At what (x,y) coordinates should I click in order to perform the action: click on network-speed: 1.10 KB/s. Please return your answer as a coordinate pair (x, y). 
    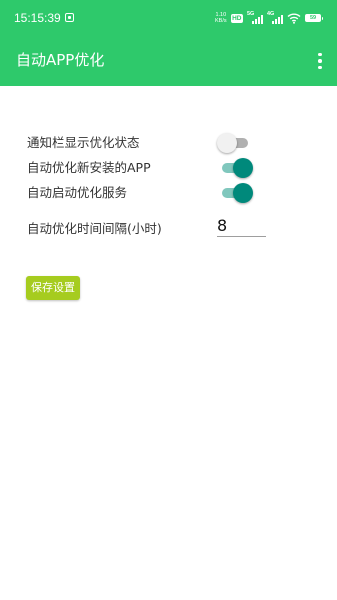
    Looking at the image, I should click on (221, 18).